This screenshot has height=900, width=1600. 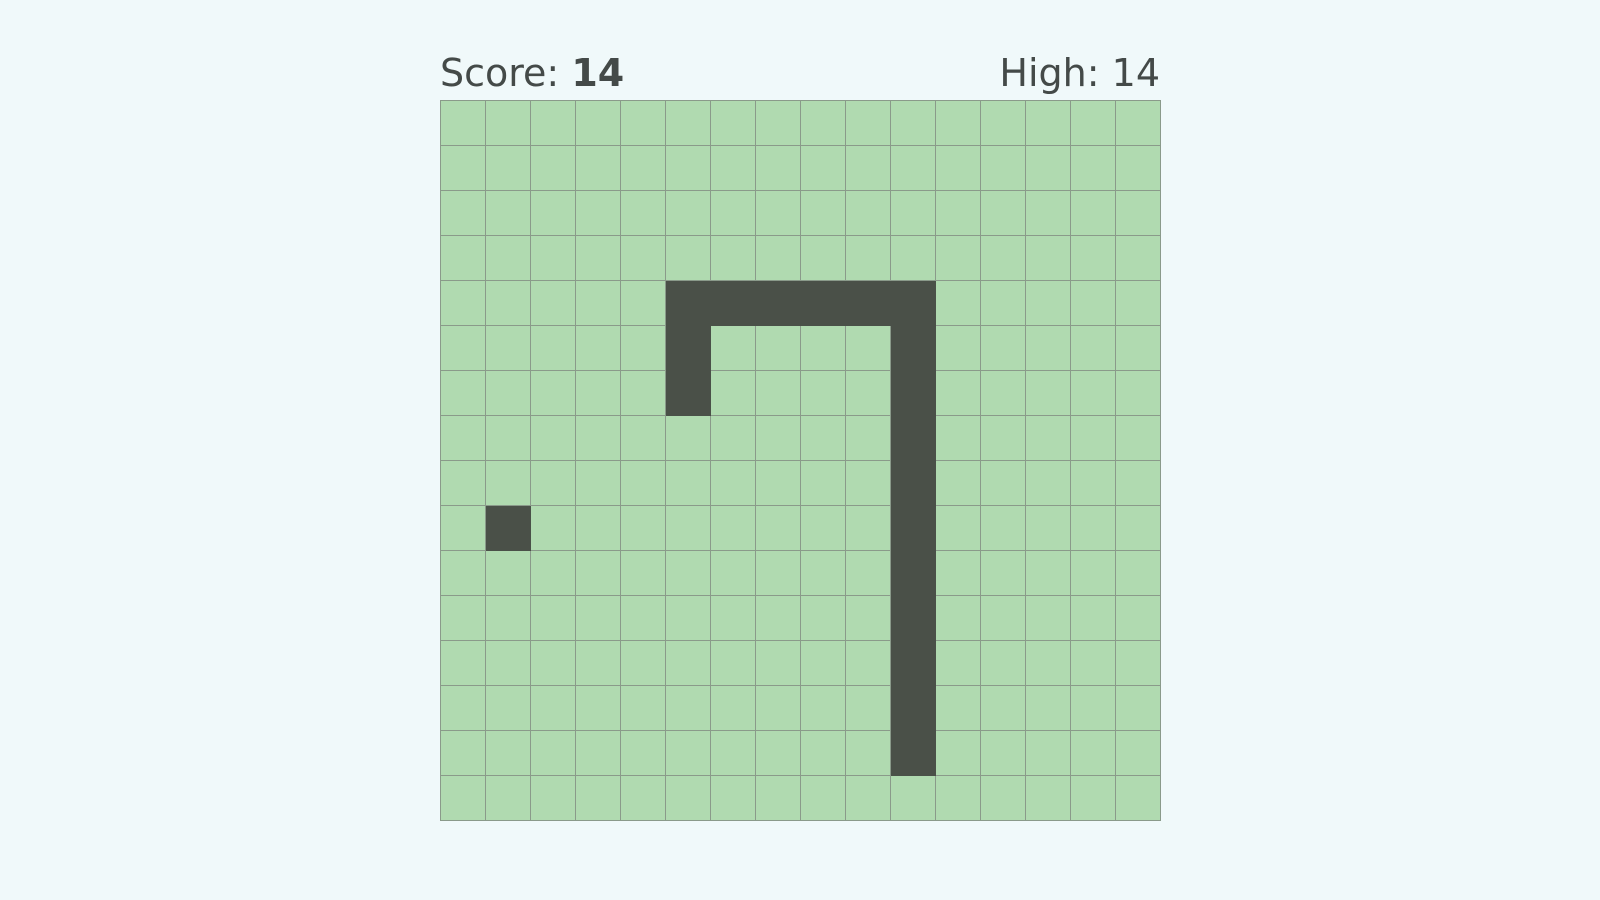 What do you see at coordinates (598, 73) in the screenshot?
I see `score-value: 14` at bounding box center [598, 73].